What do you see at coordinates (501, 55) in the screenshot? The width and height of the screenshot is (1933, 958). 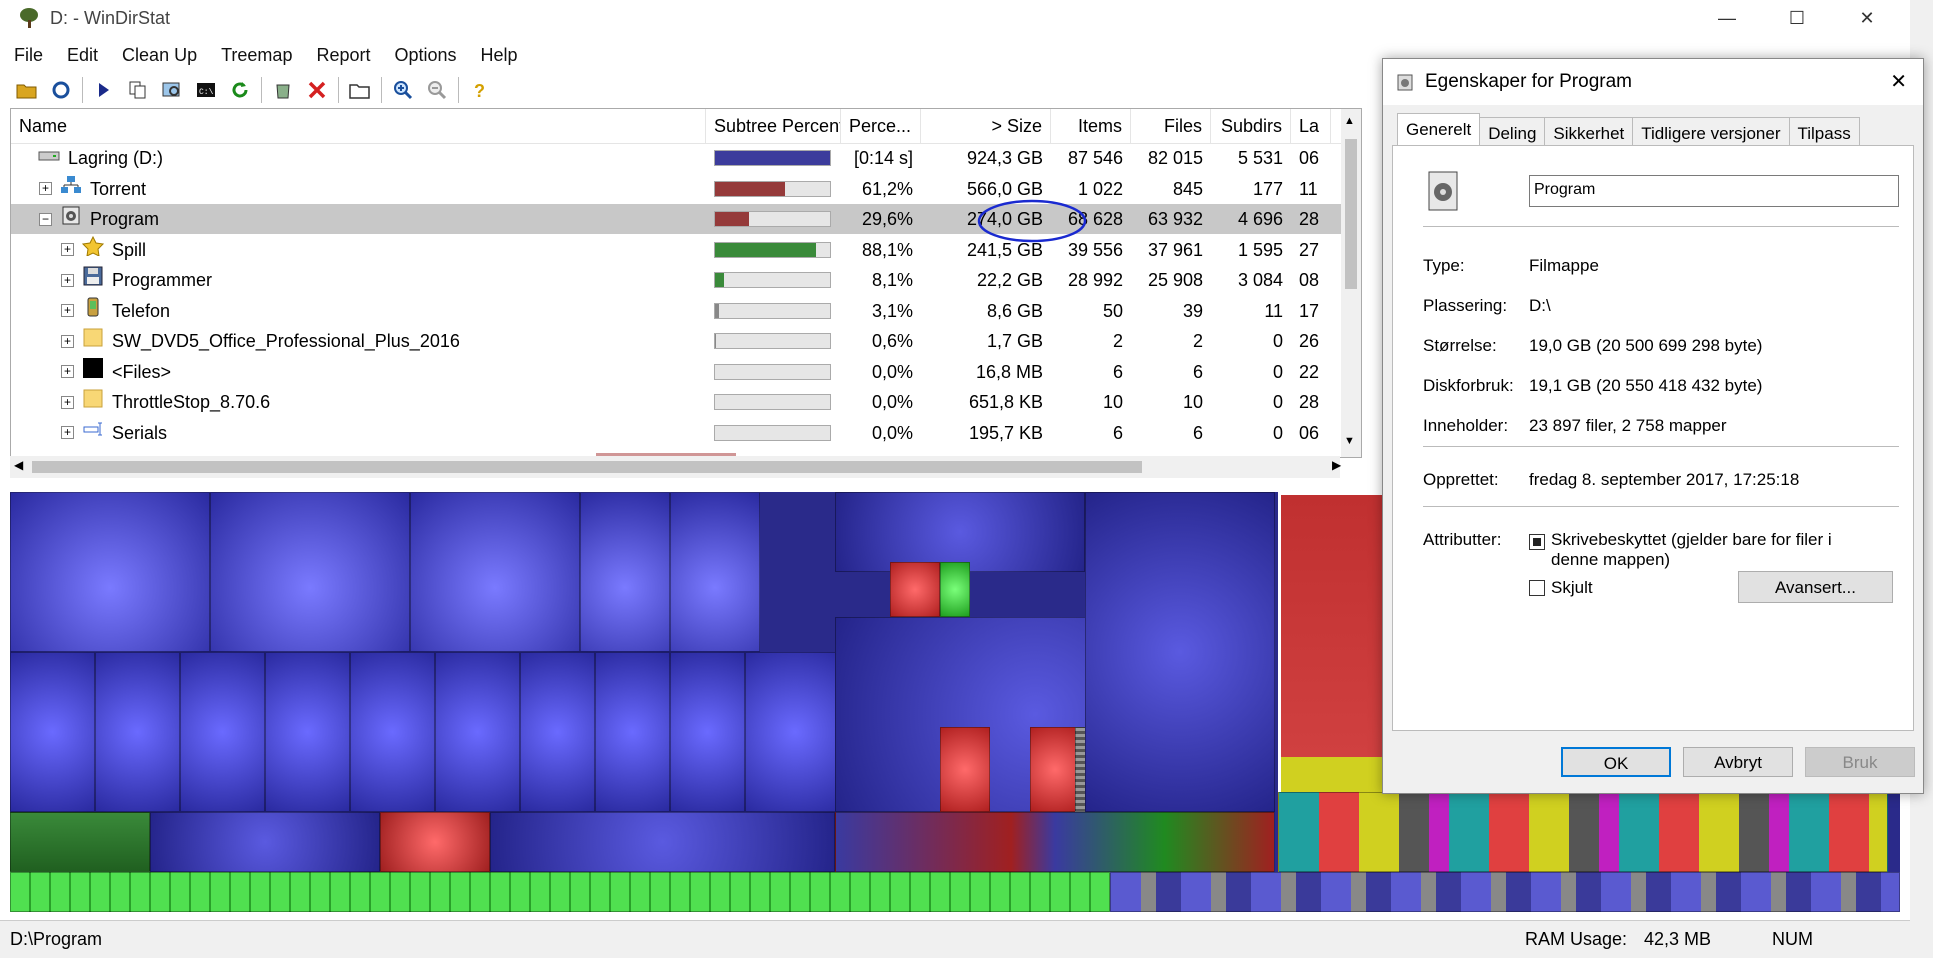 I see `menu-help: Help` at bounding box center [501, 55].